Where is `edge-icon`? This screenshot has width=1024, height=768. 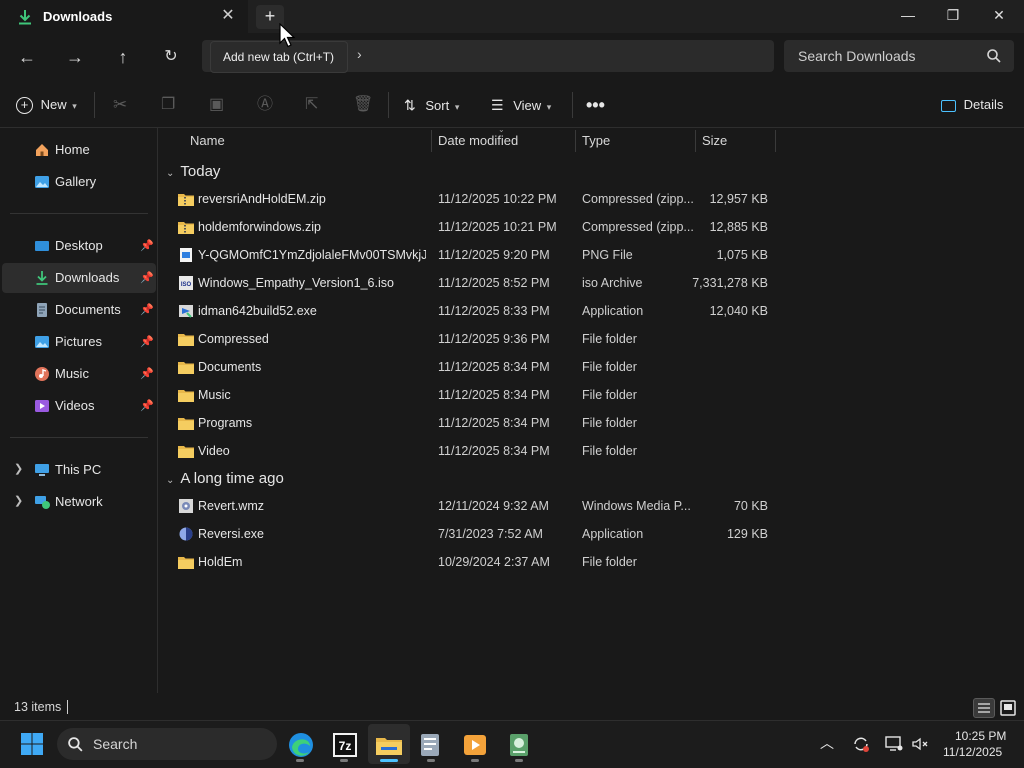 edge-icon is located at coordinates (301, 745).